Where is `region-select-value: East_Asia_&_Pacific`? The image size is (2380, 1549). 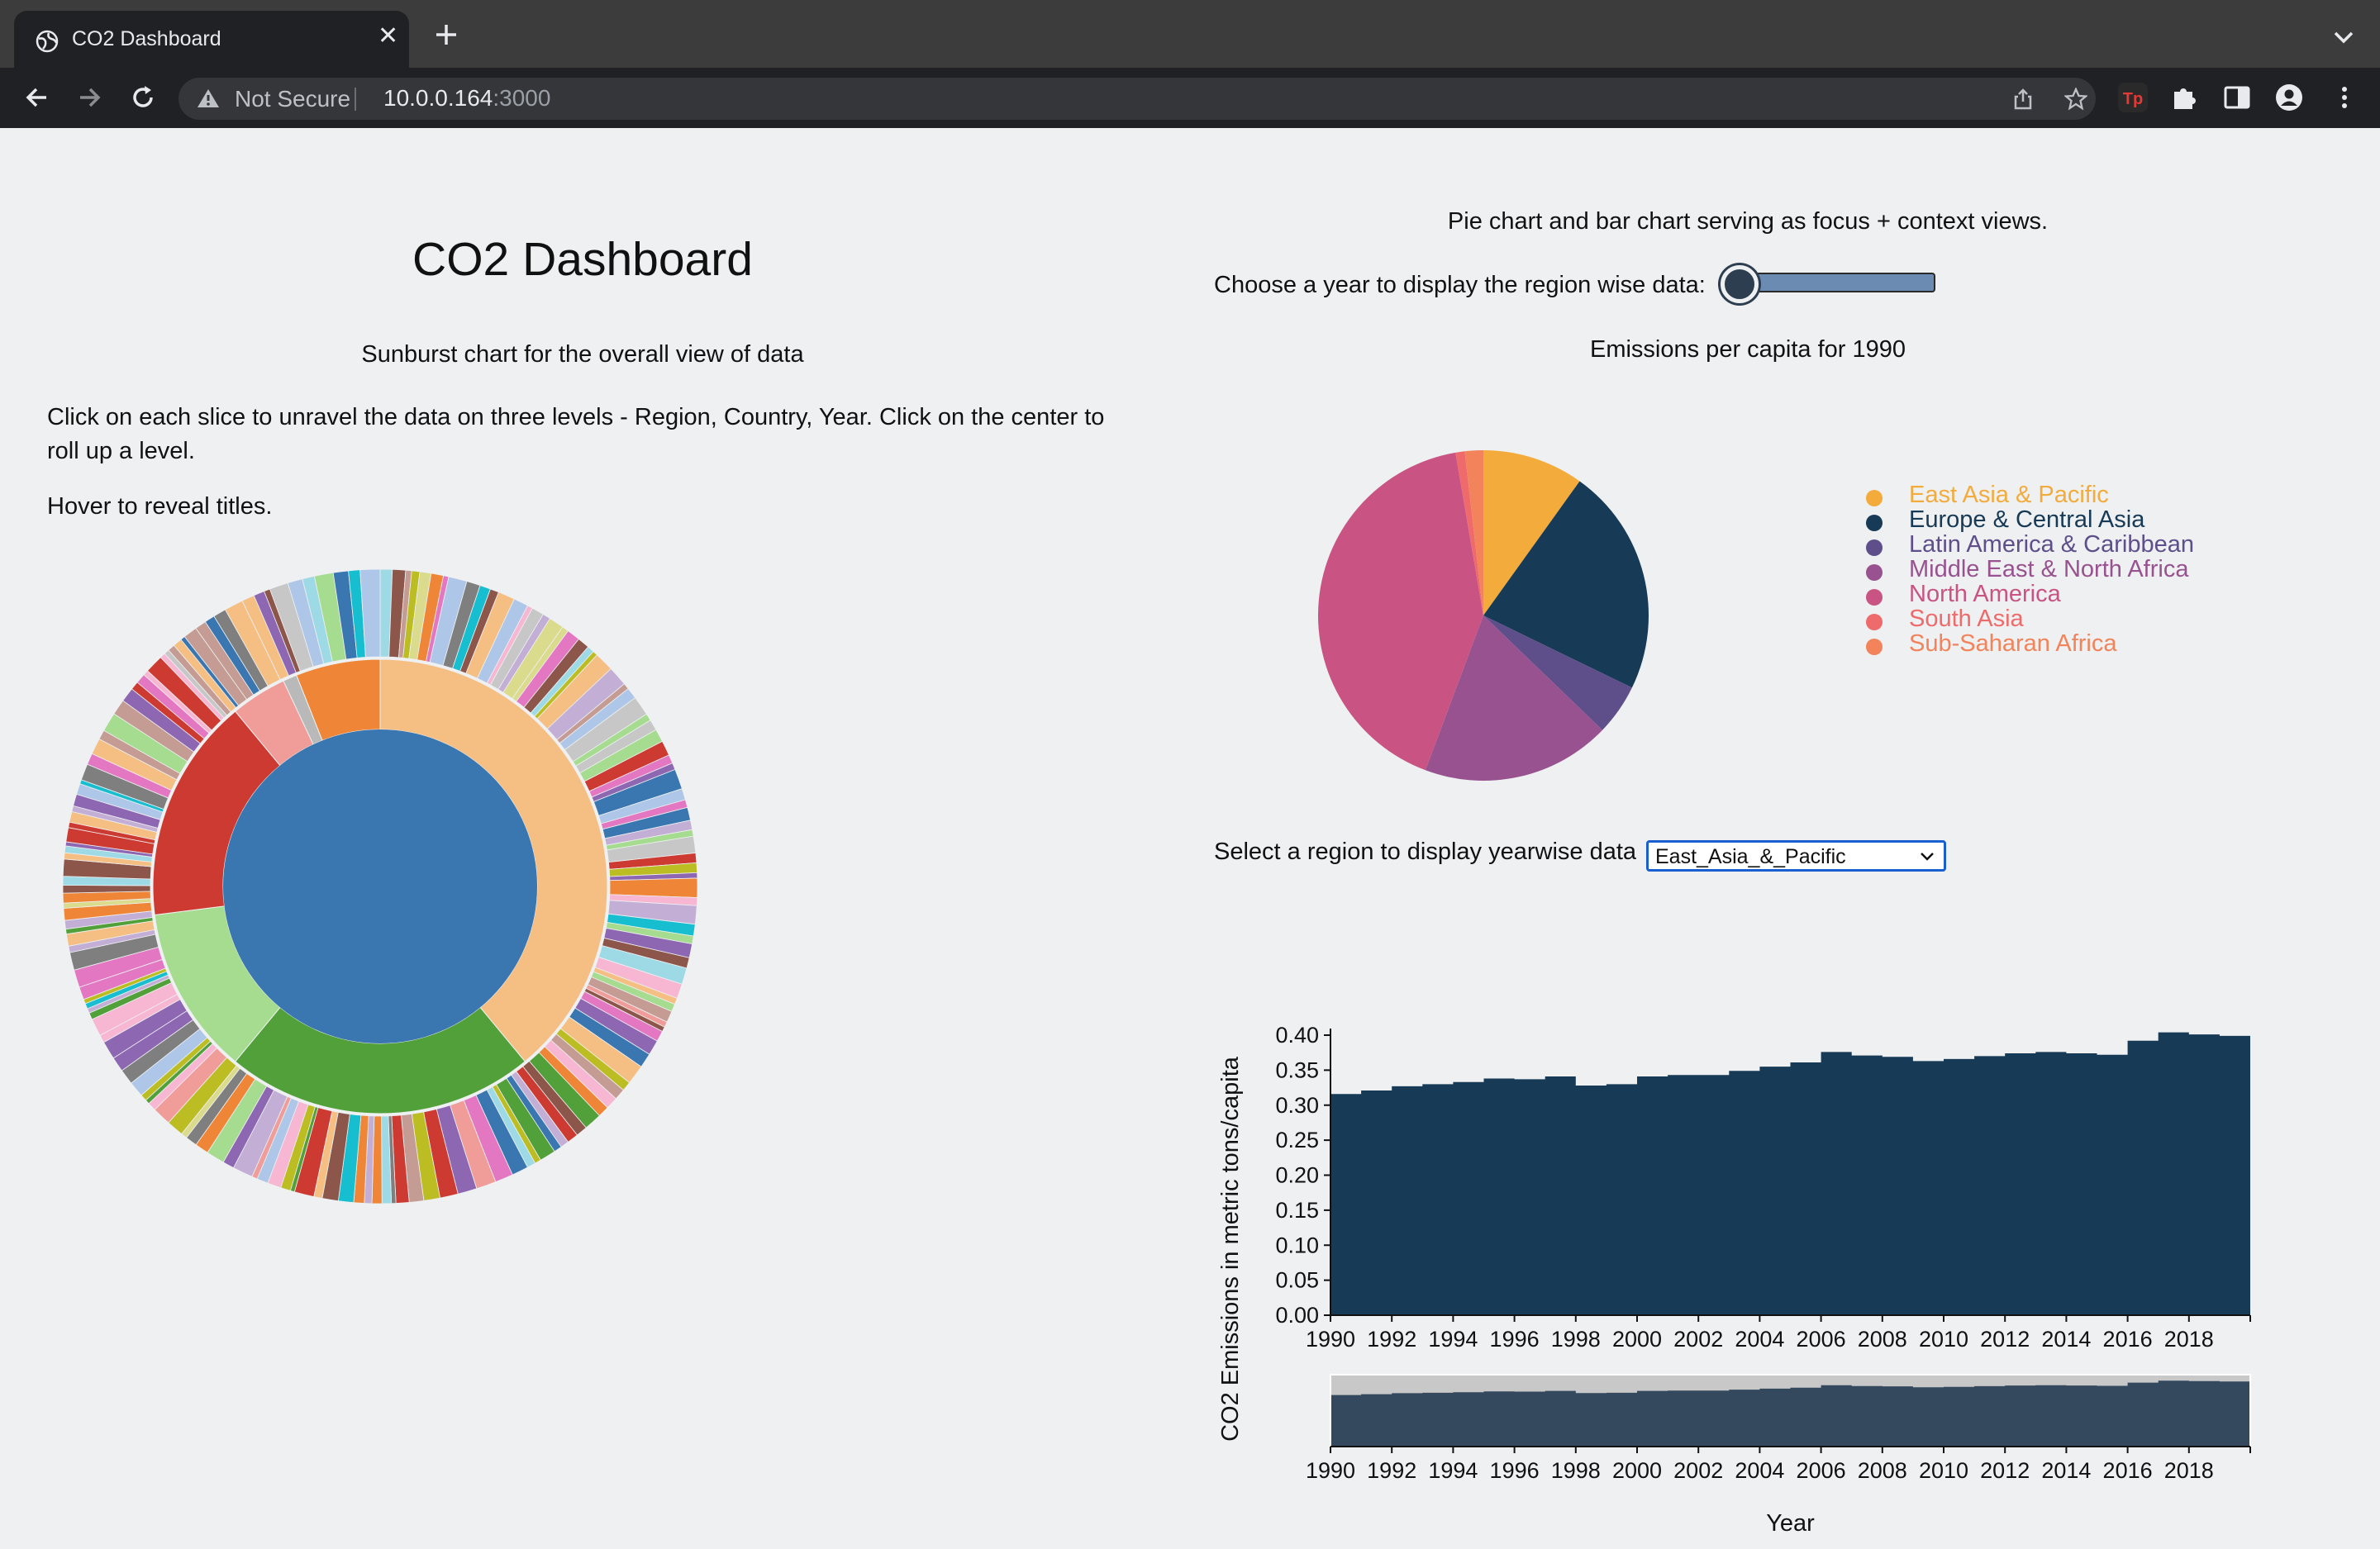 region-select-value: East_Asia_&_Pacific is located at coordinates (1750, 856).